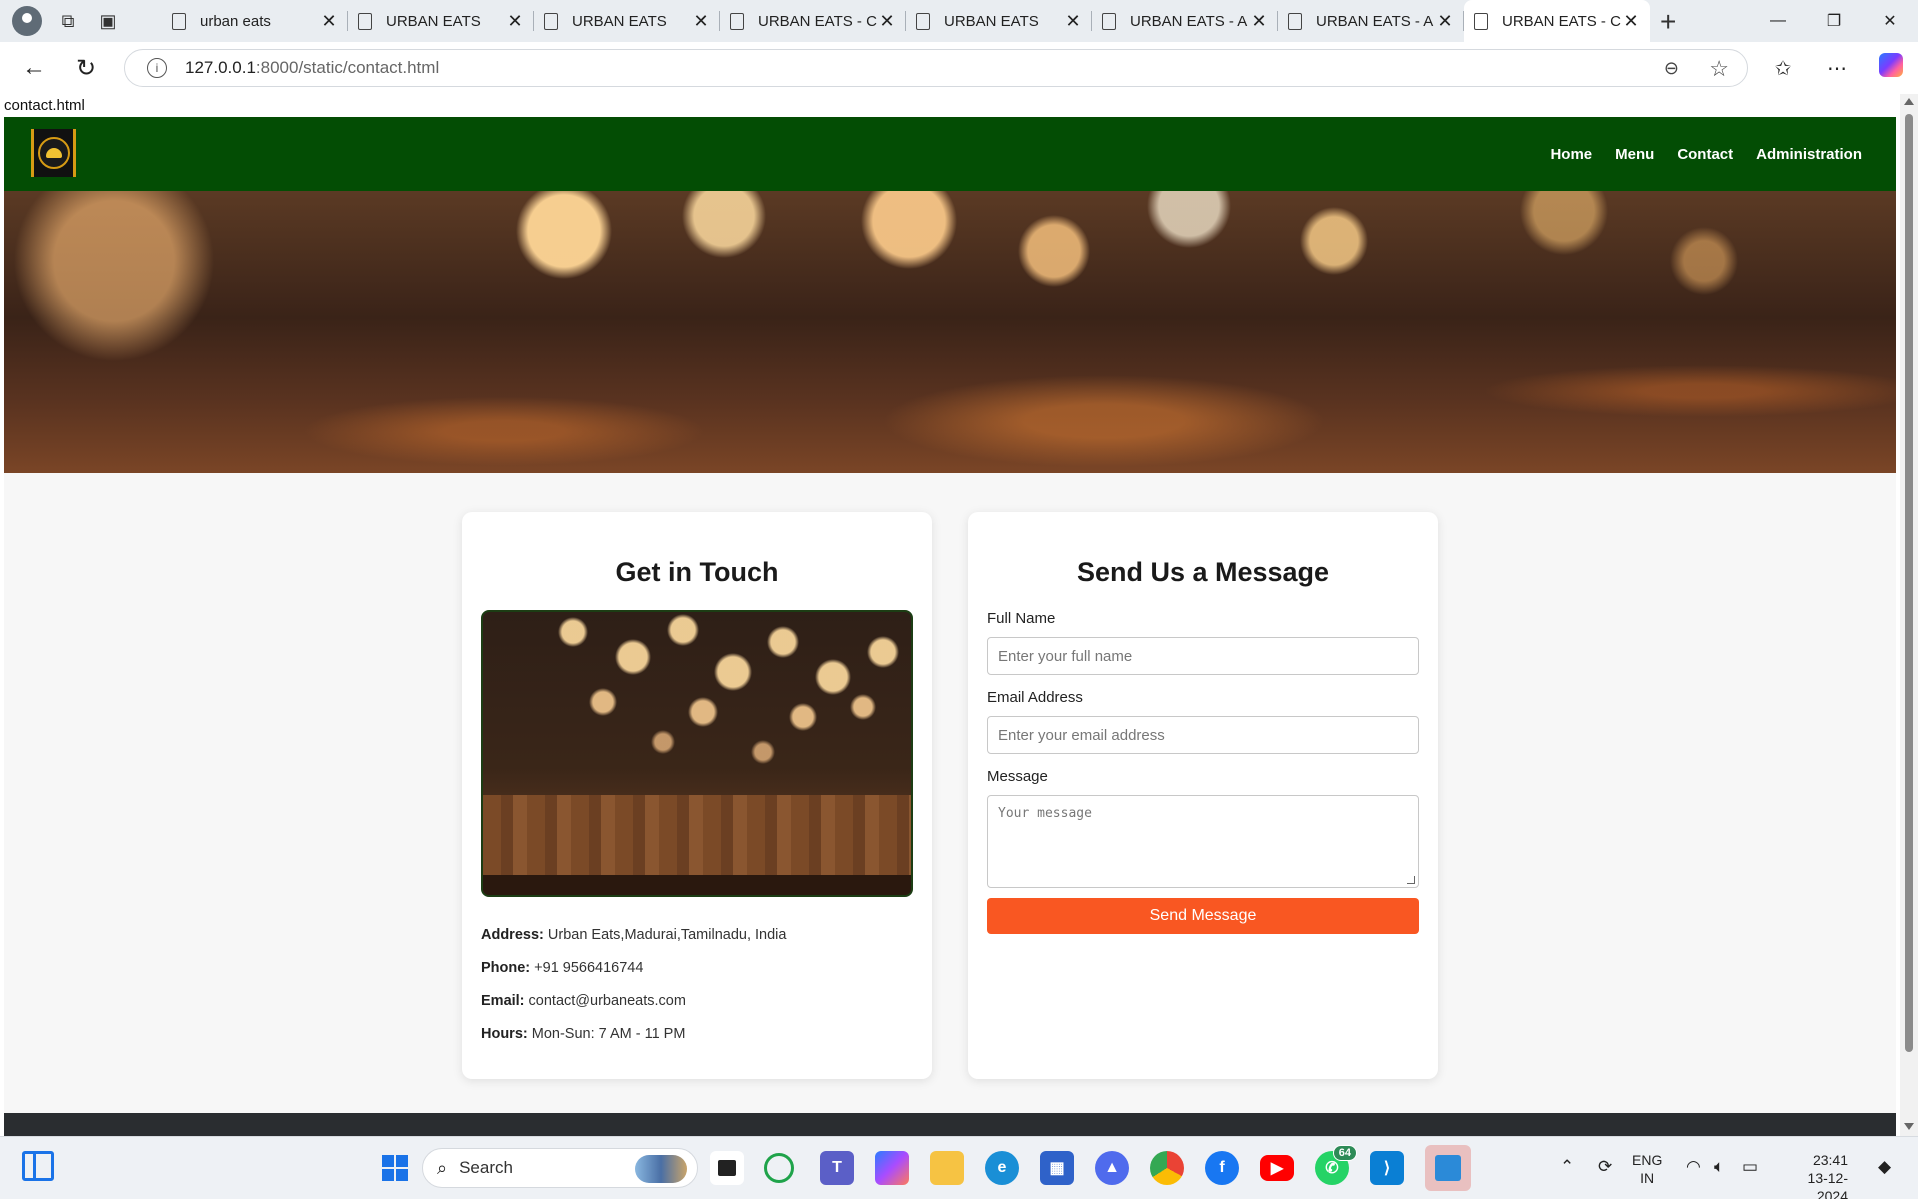 The width and height of the screenshot is (1918, 1199). Describe the element at coordinates (1705, 154) in the screenshot. I see `nav-contact-link: Contact` at that location.